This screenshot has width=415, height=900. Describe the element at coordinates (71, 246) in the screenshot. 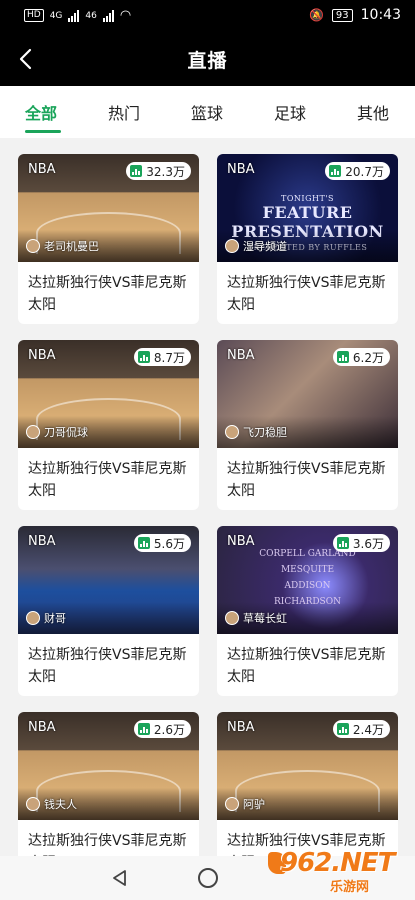

I see `anchor-name: 老司机曼巴` at that location.